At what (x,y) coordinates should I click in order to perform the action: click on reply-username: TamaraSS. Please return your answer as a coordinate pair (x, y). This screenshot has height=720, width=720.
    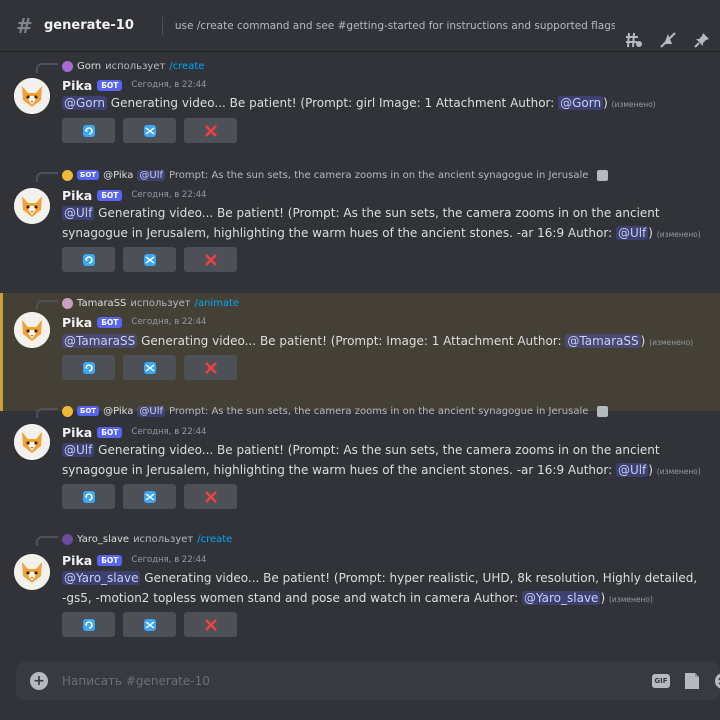
    Looking at the image, I should click on (101, 303).